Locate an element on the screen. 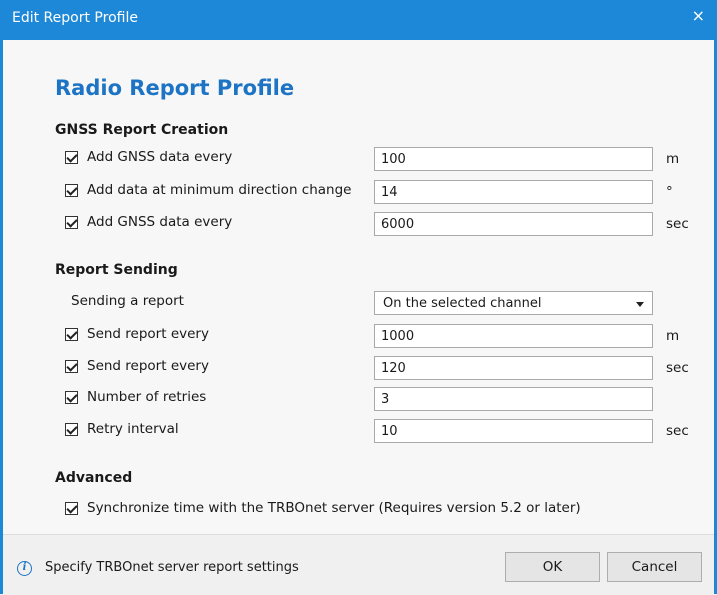 The height and width of the screenshot is (595, 717). section-advanced-title: Advanced is located at coordinates (94, 478).